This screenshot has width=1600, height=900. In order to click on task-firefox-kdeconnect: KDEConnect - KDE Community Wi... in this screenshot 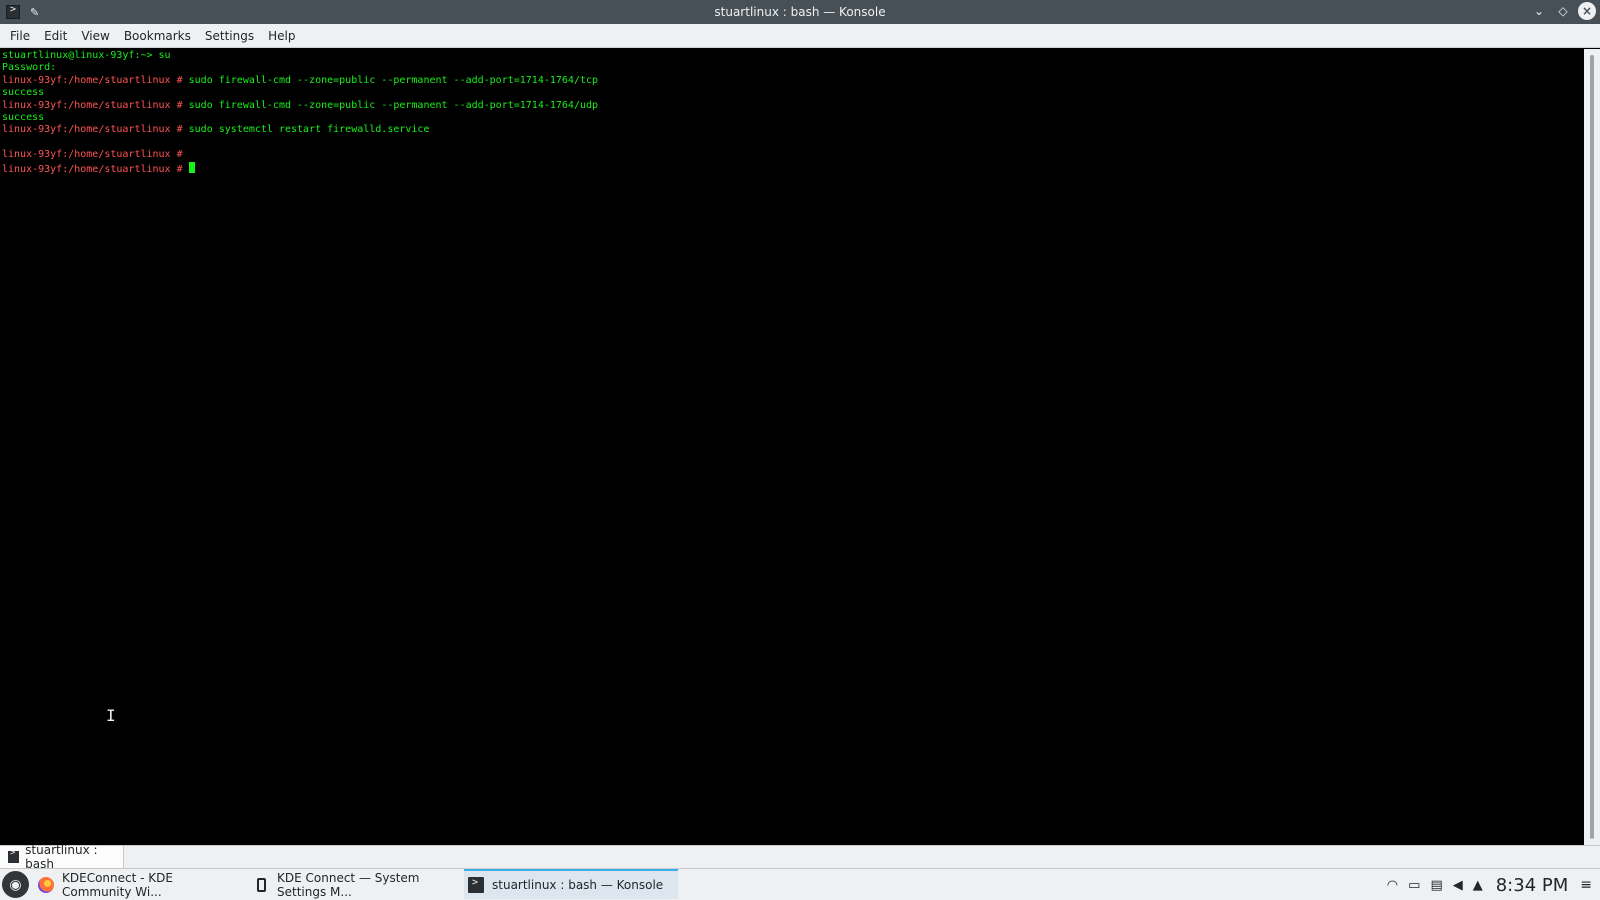, I will do `click(139, 885)`.